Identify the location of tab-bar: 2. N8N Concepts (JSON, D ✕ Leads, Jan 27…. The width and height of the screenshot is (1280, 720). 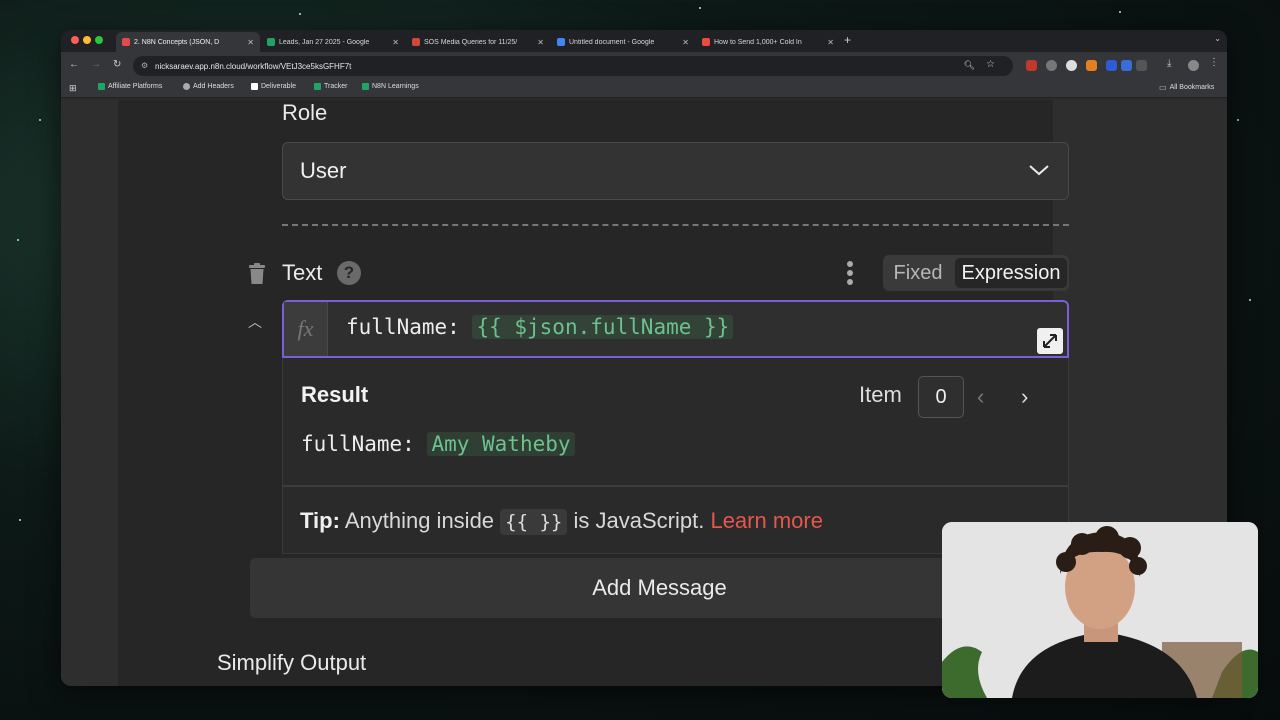
(644, 41).